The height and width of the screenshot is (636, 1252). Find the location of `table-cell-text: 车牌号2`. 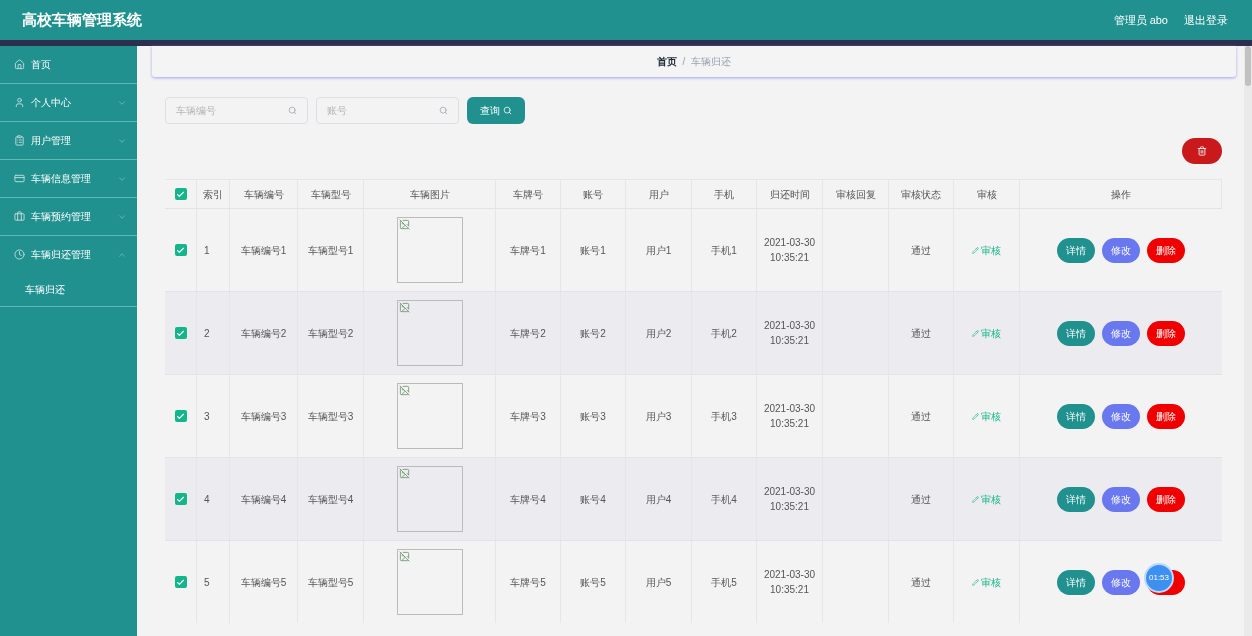

table-cell-text: 车牌号2 is located at coordinates (528, 333).